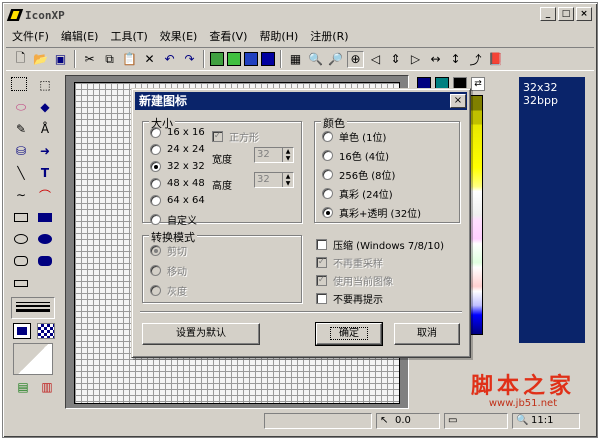  I want to click on eraser-icon: ⬭, so click(21, 107).